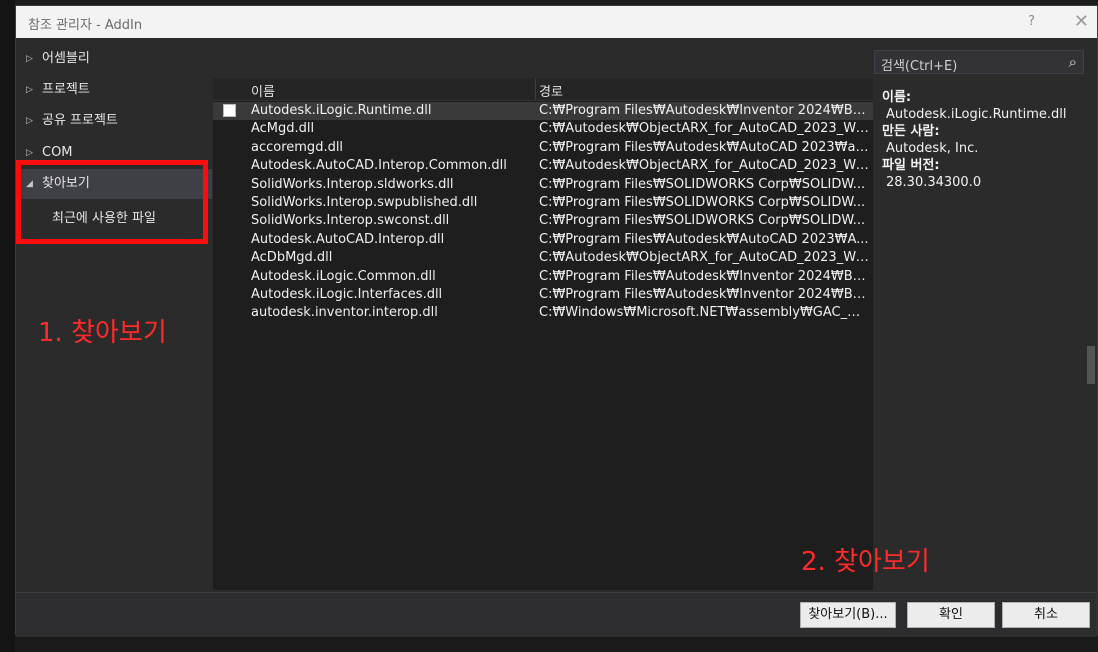 This screenshot has height=652, width=1098. I want to click on annotation-step1: 1. 찾아보기, so click(102, 333).